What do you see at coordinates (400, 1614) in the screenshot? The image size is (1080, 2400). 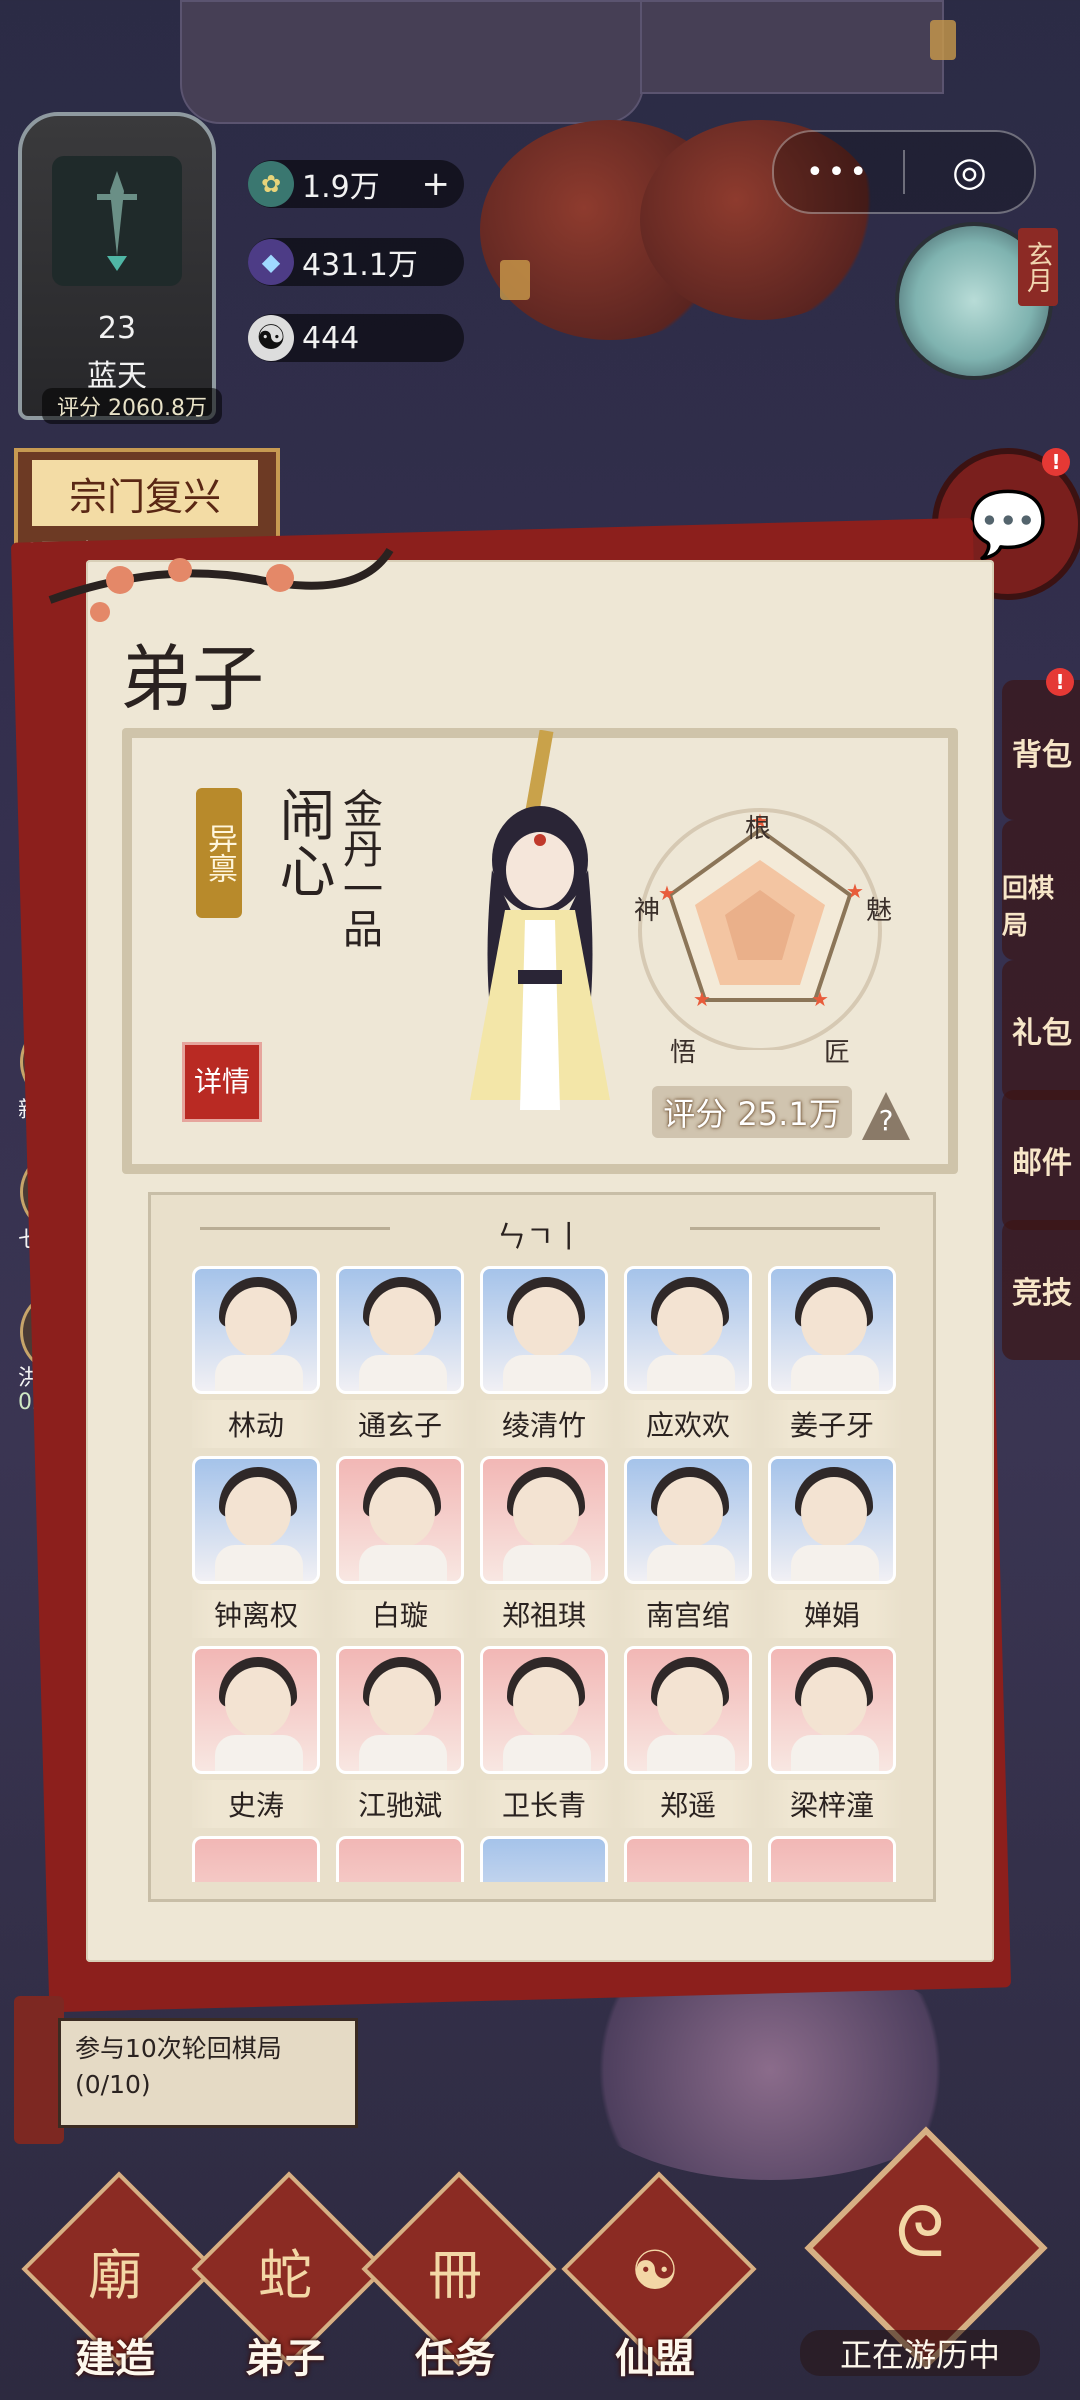 I see `disciple-name: 白璇` at bounding box center [400, 1614].